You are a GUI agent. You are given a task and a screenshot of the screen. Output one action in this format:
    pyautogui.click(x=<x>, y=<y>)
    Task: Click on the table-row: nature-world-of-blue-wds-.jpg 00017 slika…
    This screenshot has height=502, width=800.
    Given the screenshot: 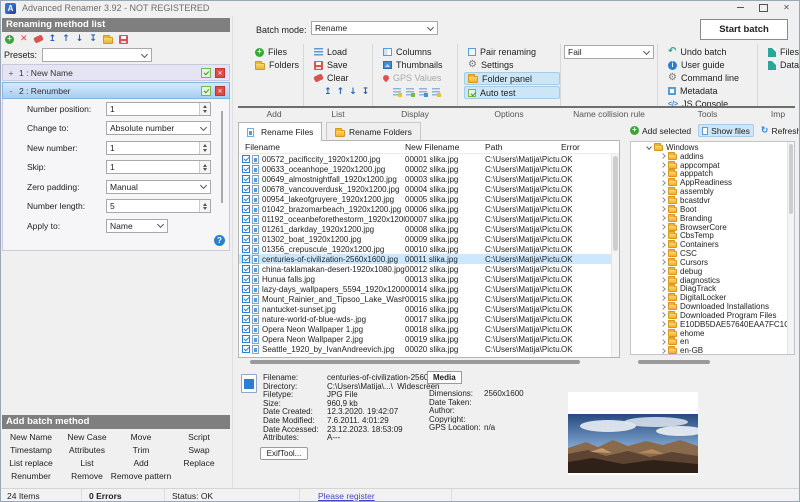 What is the action you would take?
    pyautogui.click(x=425, y=319)
    